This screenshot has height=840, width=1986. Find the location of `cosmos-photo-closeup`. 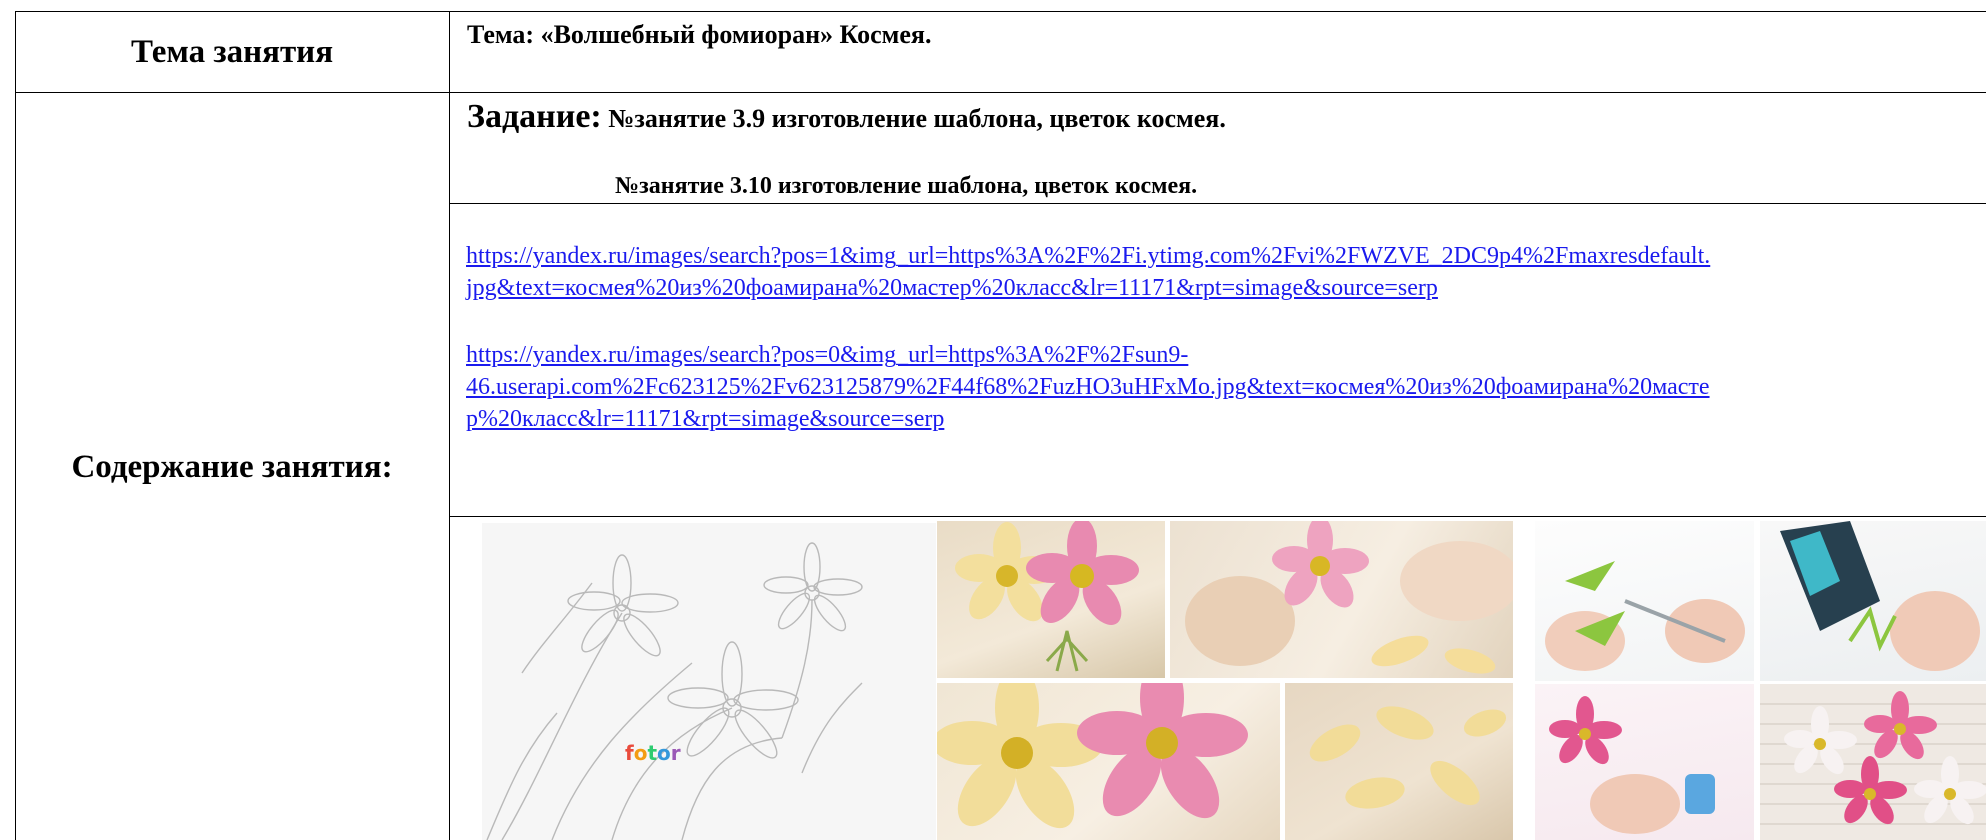

cosmos-photo-closeup is located at coordinates (1108, 761).